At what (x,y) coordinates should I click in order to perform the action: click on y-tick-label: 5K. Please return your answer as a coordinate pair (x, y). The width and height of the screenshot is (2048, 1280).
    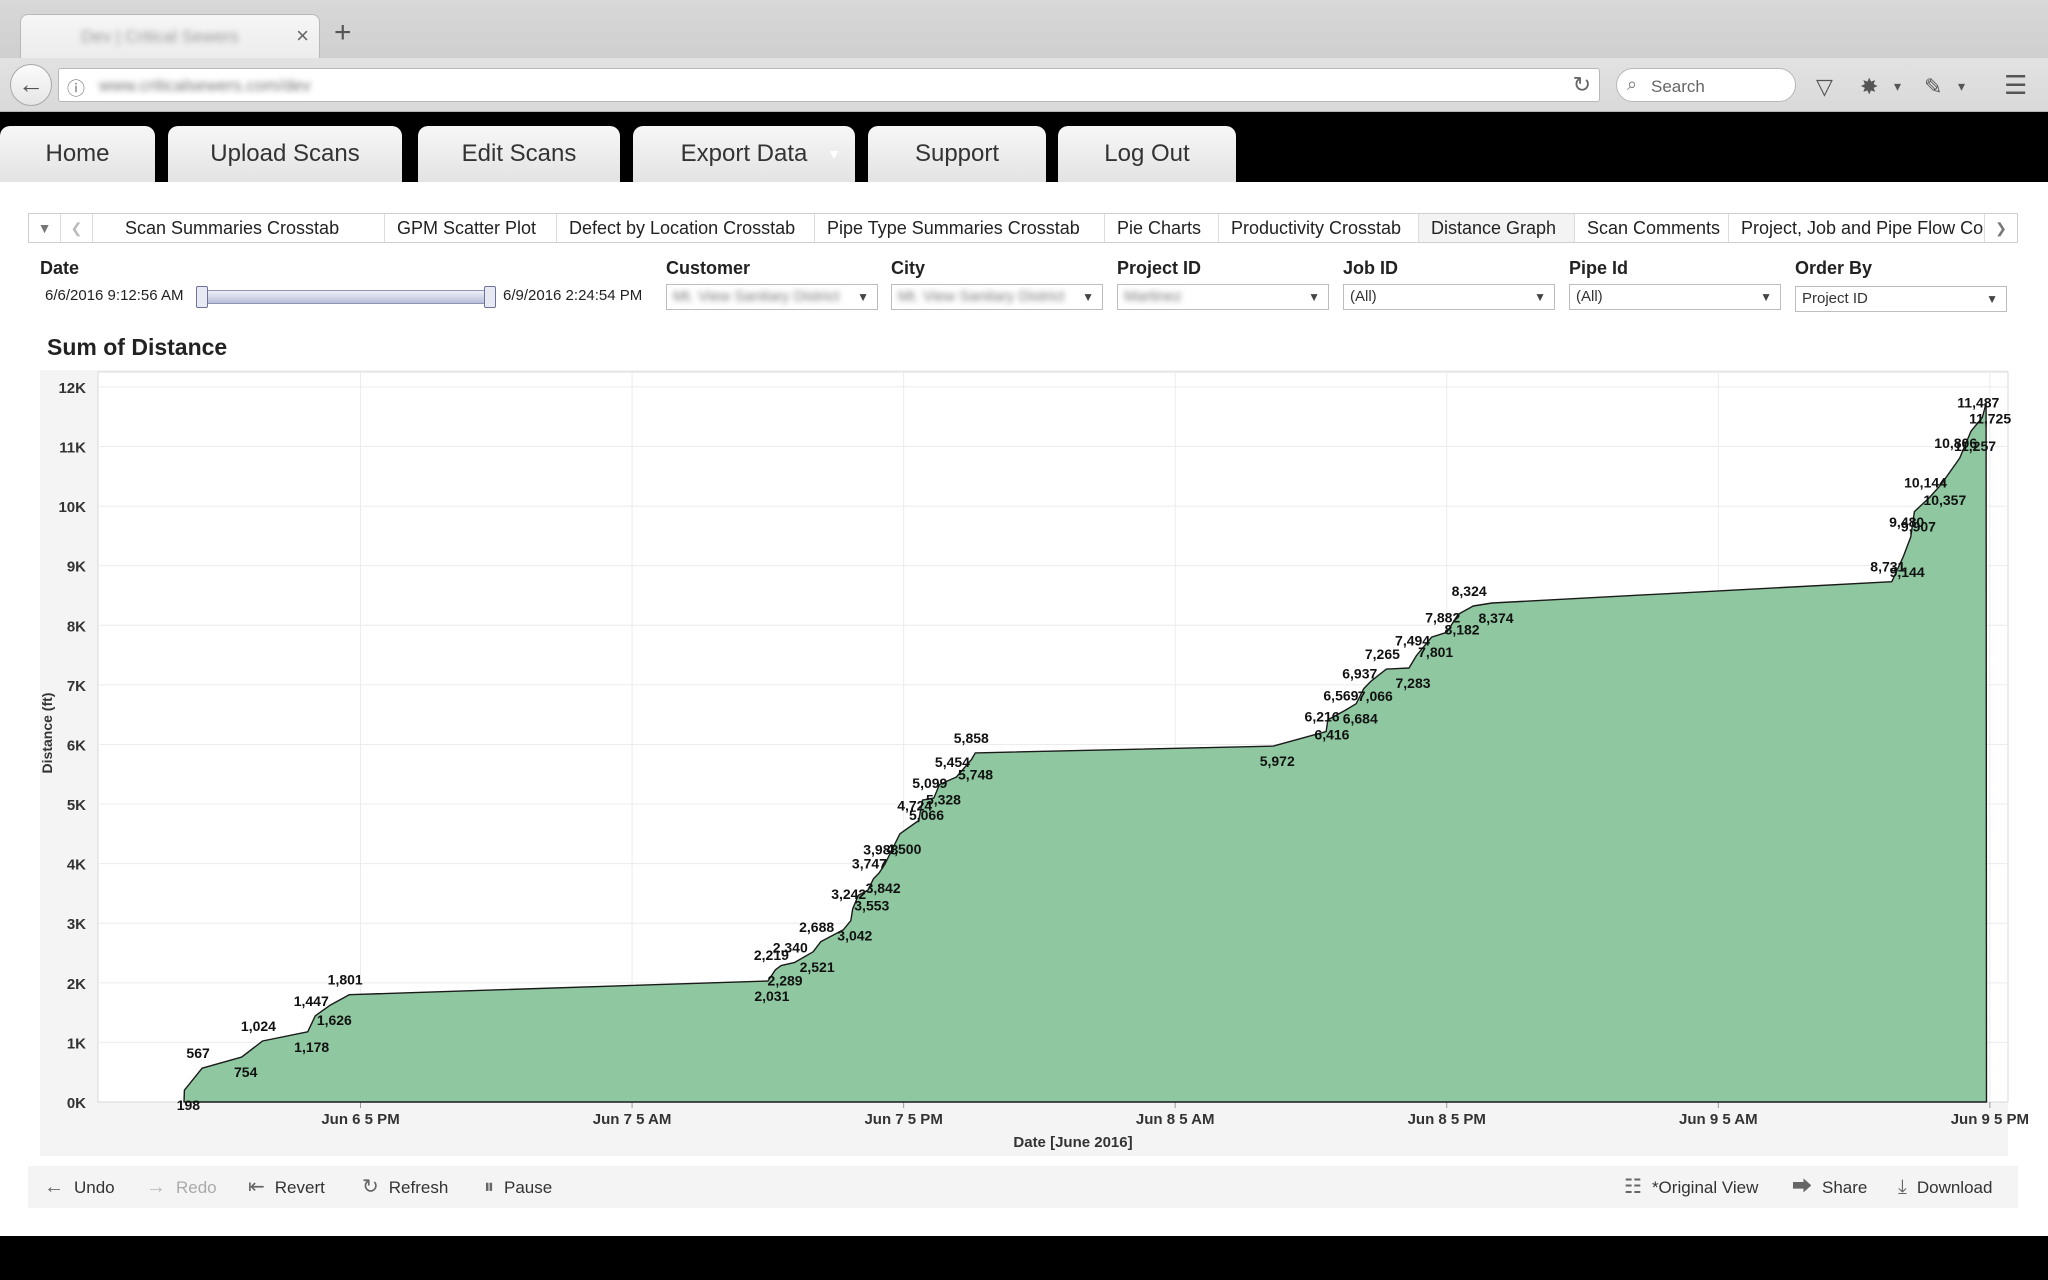
    Looking at the image, I should click on (76, 805).